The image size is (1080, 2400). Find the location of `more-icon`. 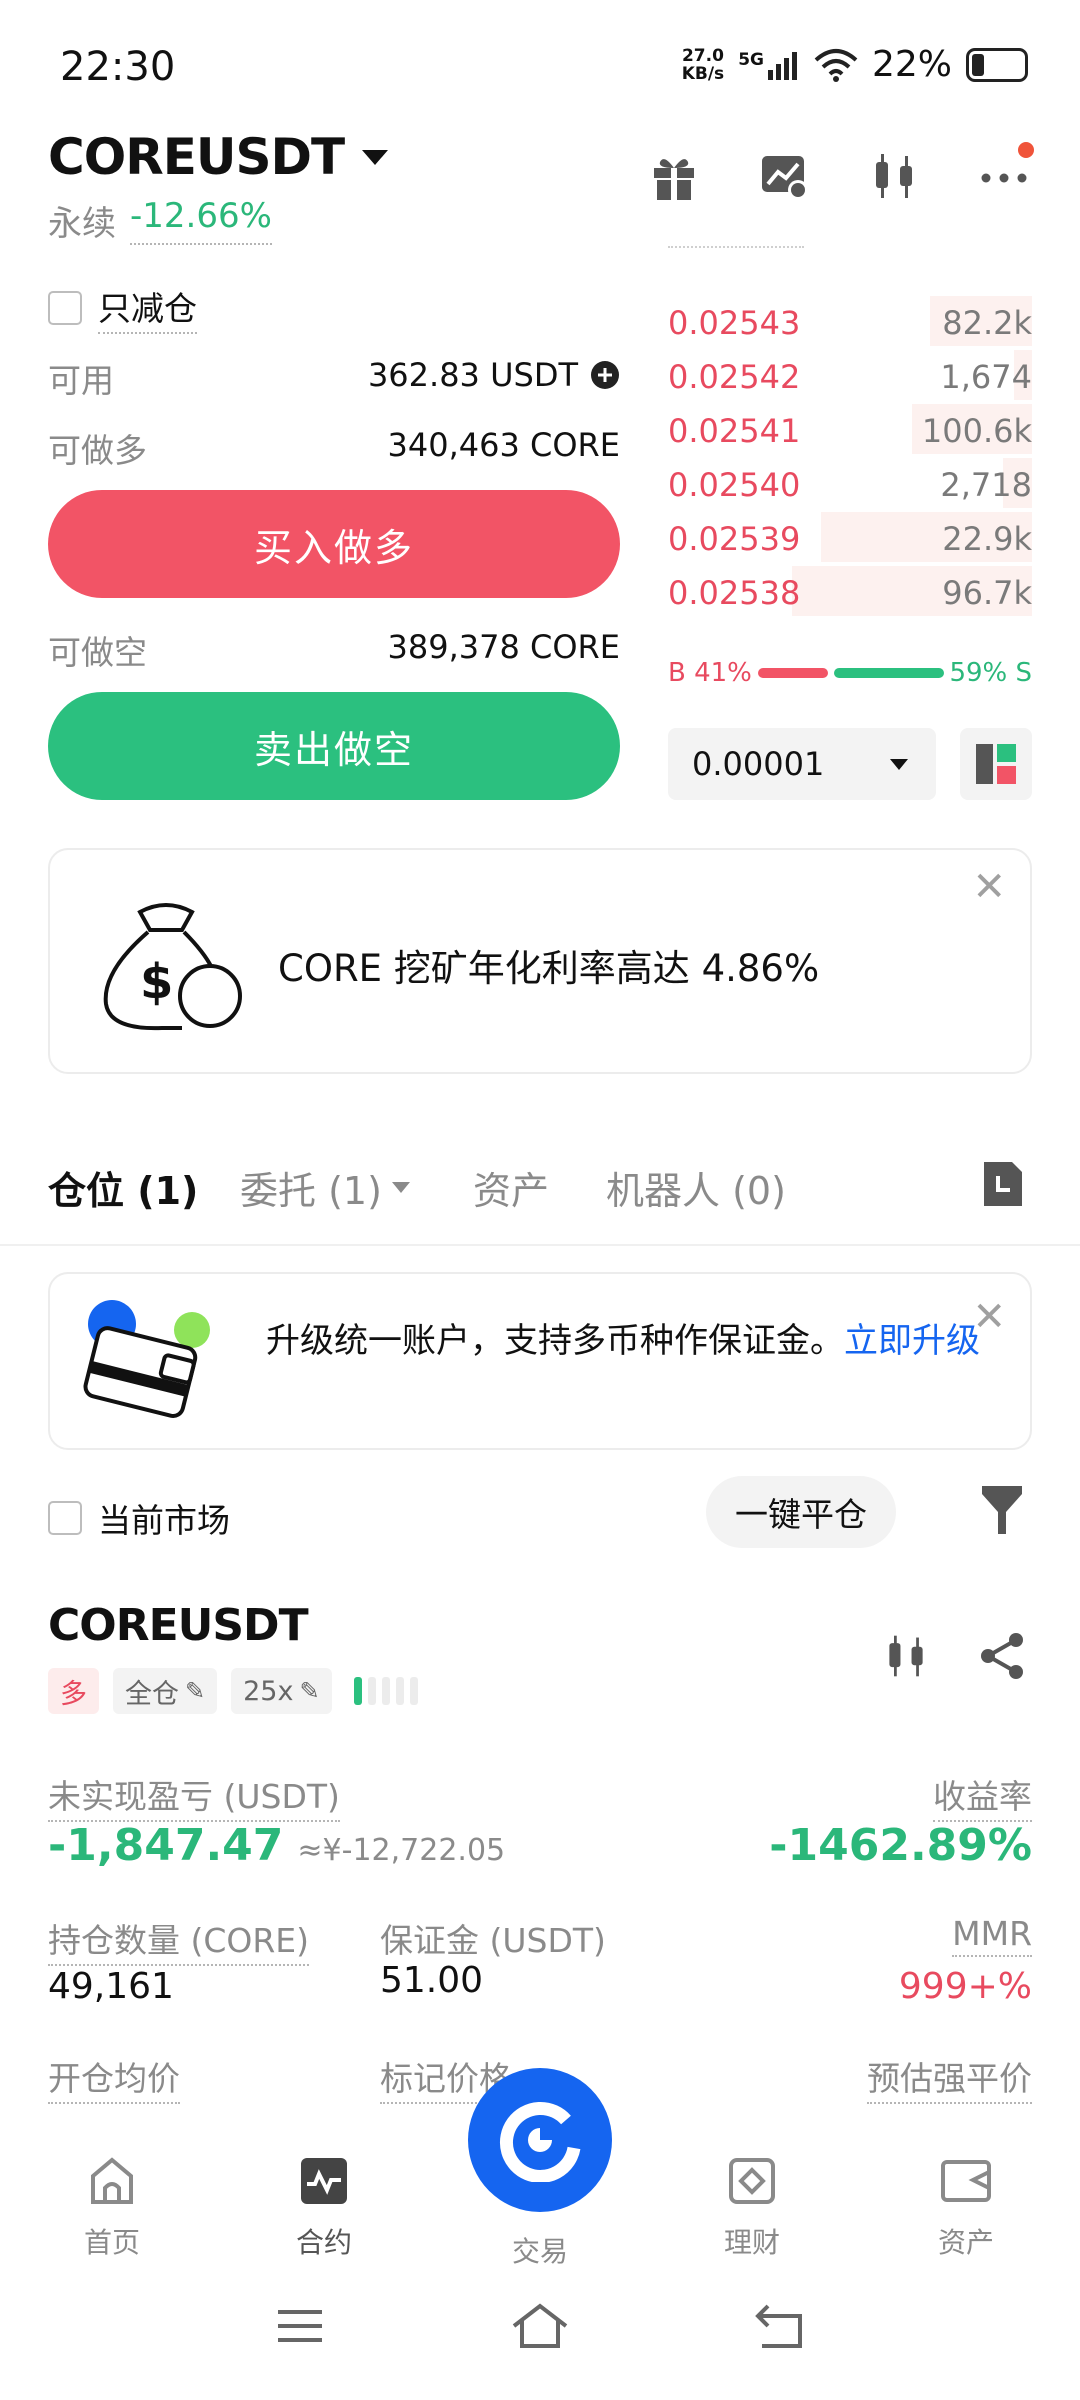

more-icon is located at coordinates (1006, 172).